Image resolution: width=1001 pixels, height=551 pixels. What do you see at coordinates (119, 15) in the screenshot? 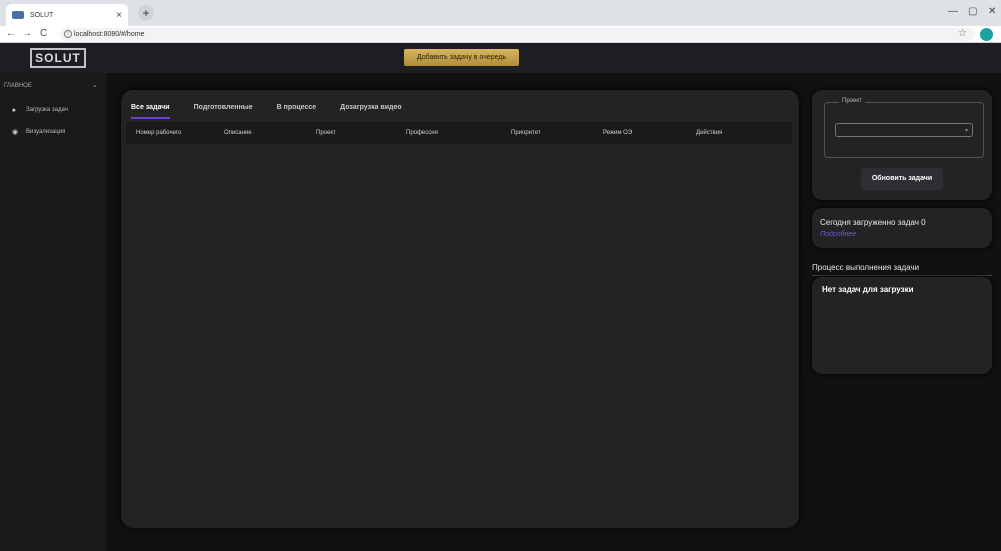
I see `tab-close-icon: ×` at bounding box center [119, 15].